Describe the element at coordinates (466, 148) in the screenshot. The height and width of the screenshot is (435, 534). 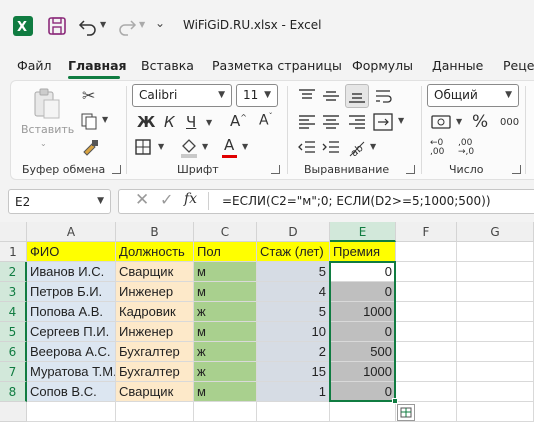
I see `decrease-decimal-icon: ,00 →,0` at that location.